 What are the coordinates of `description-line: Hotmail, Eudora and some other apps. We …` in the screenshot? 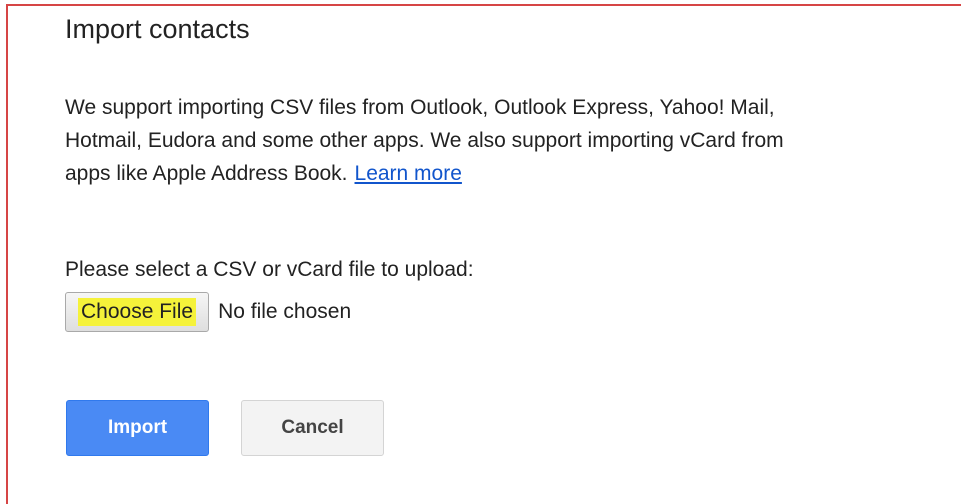 It's located at (424, 140).